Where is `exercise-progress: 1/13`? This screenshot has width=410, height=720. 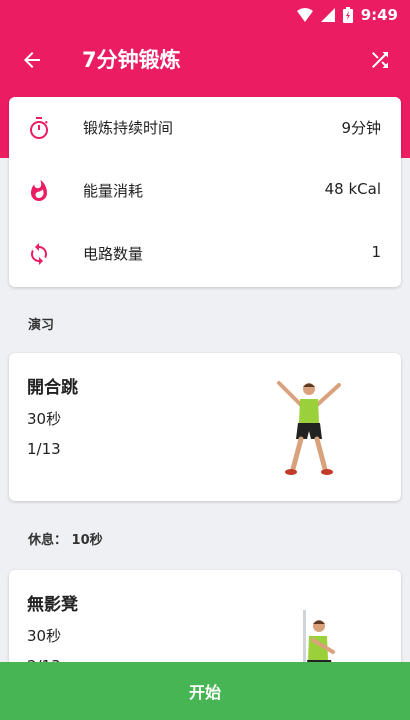 exercise-progress: 1/13 is located at coordinates (44, 449).